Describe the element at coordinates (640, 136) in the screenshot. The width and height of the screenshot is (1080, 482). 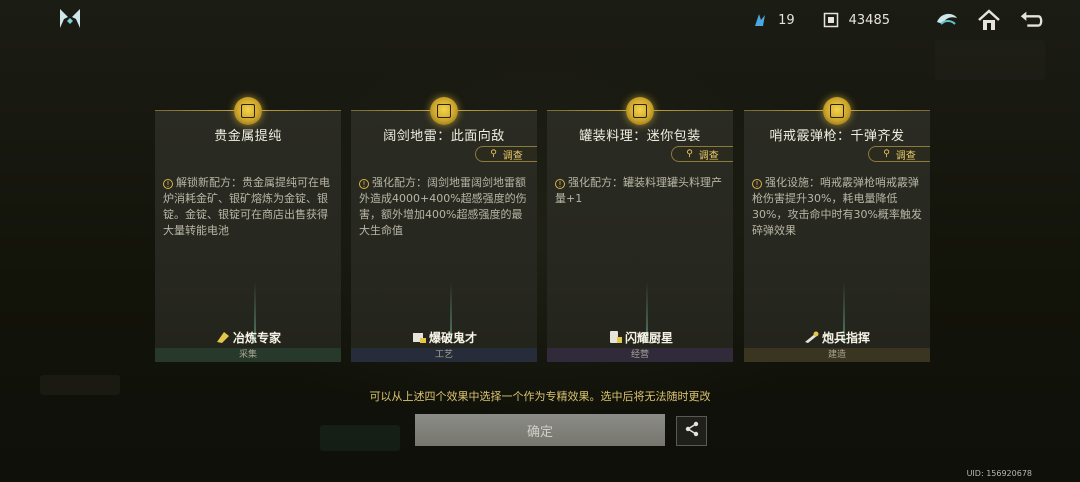
I see `card-title: 罐装料理：迷你包装` at that location.